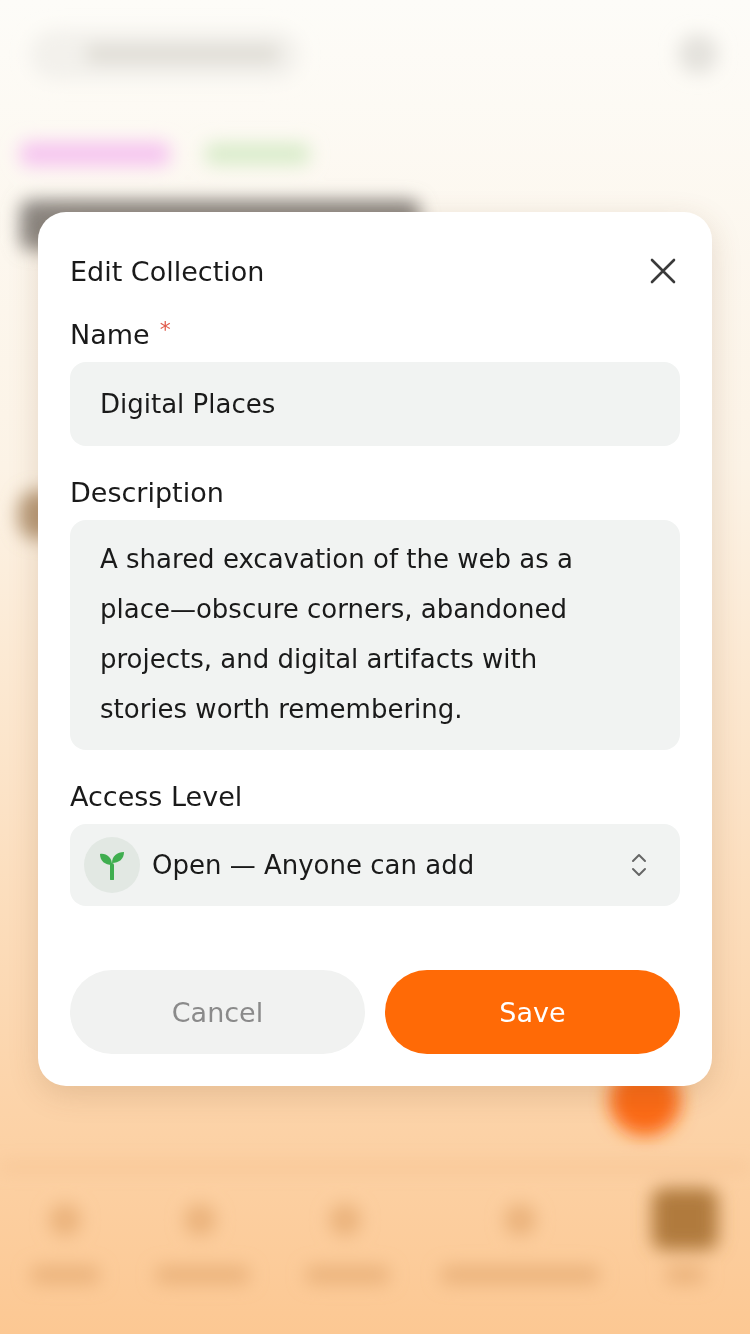 The image size is (750, 1334). What do you see at coordinates (112, 865) in the screenshot?
I see `sprout-icon` at bounding box center [112, 865].